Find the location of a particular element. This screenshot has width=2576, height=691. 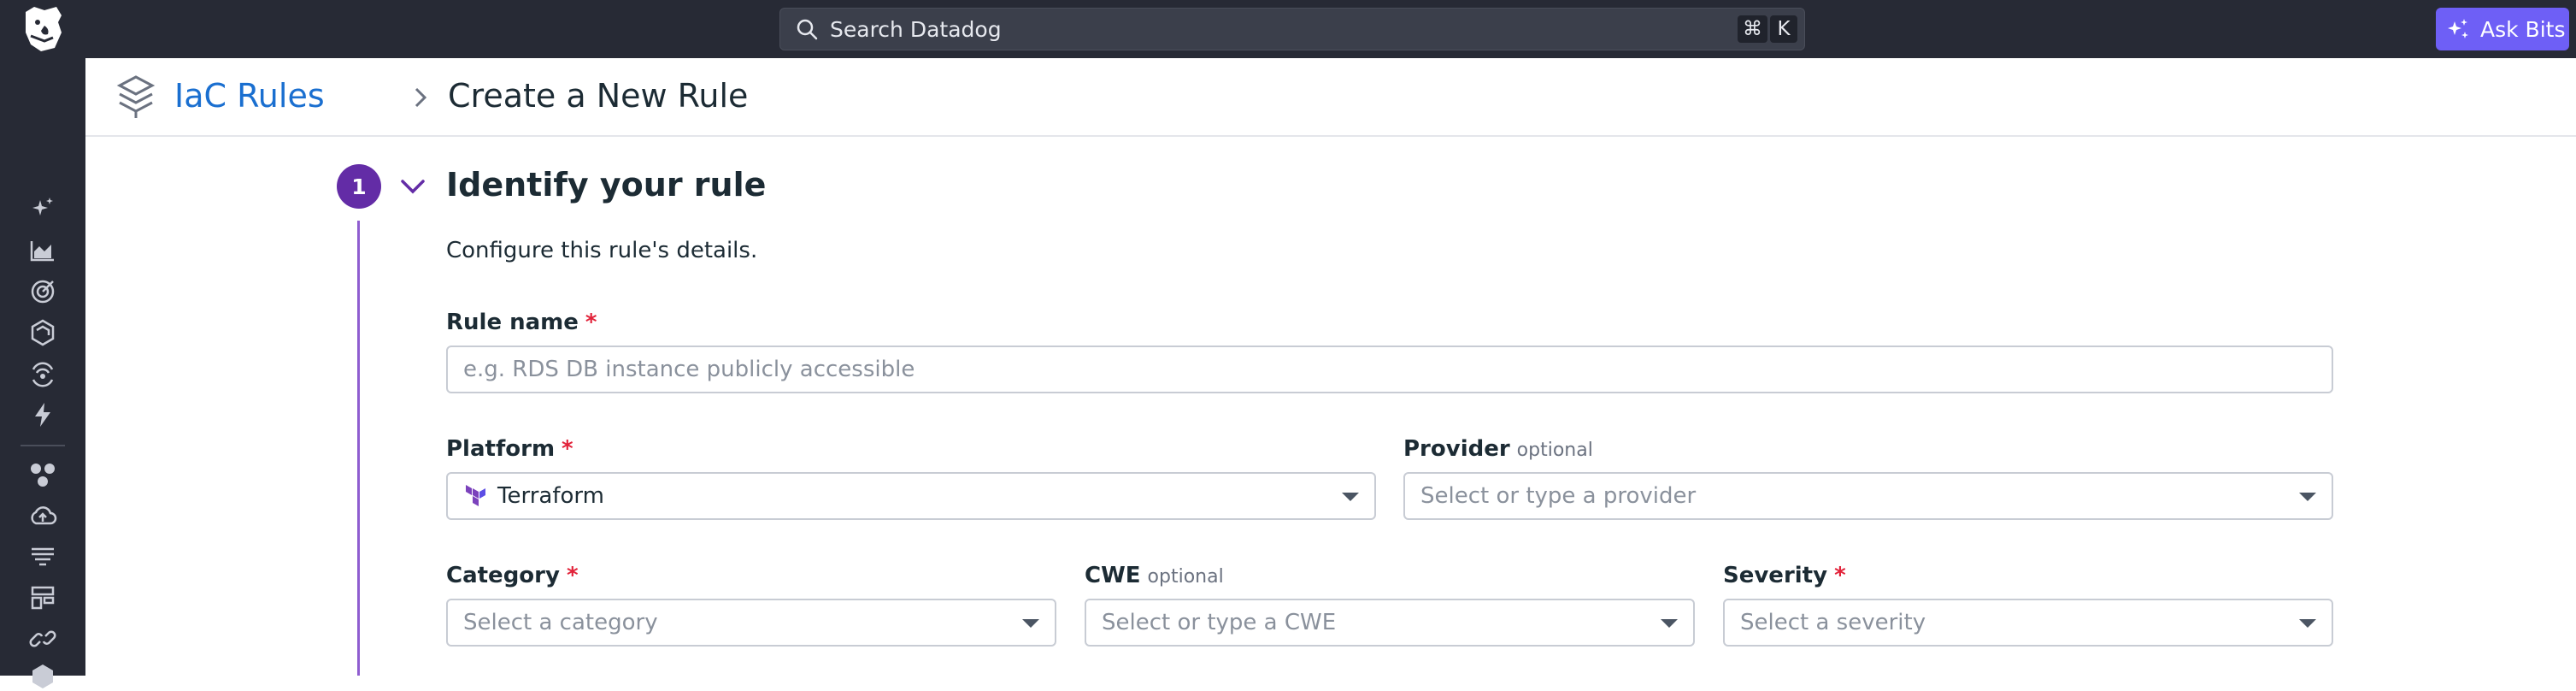

left-nav is located at coordinates (42, 373).